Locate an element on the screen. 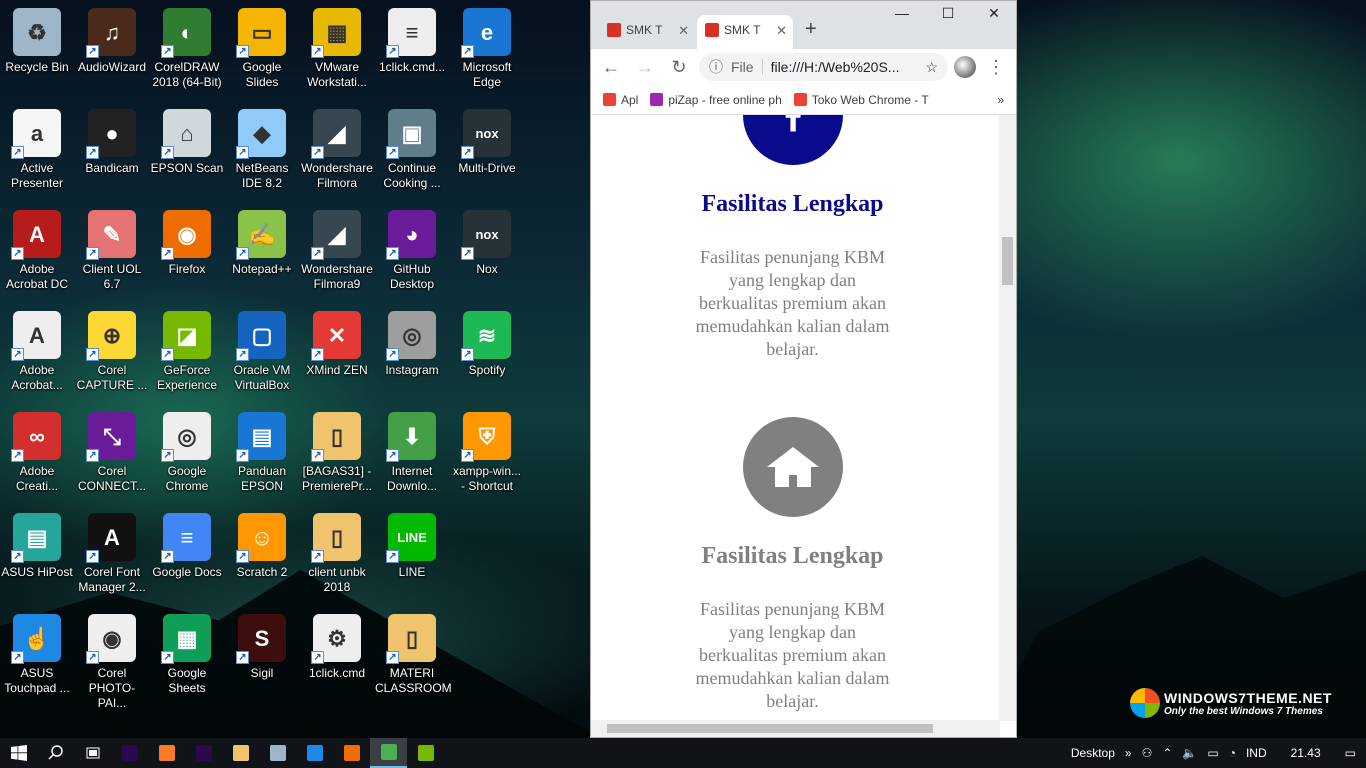 The image size is (1366, 768). bookmark-apps: Apl is located at coordinates (620, 100).